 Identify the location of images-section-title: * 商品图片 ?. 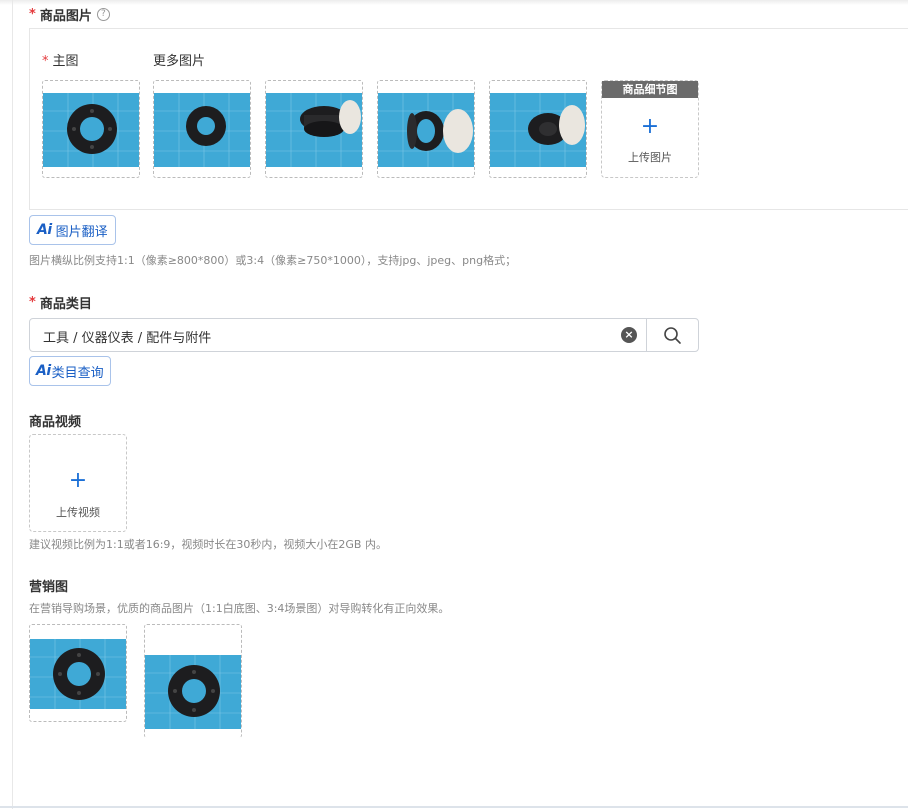
(69, 14).